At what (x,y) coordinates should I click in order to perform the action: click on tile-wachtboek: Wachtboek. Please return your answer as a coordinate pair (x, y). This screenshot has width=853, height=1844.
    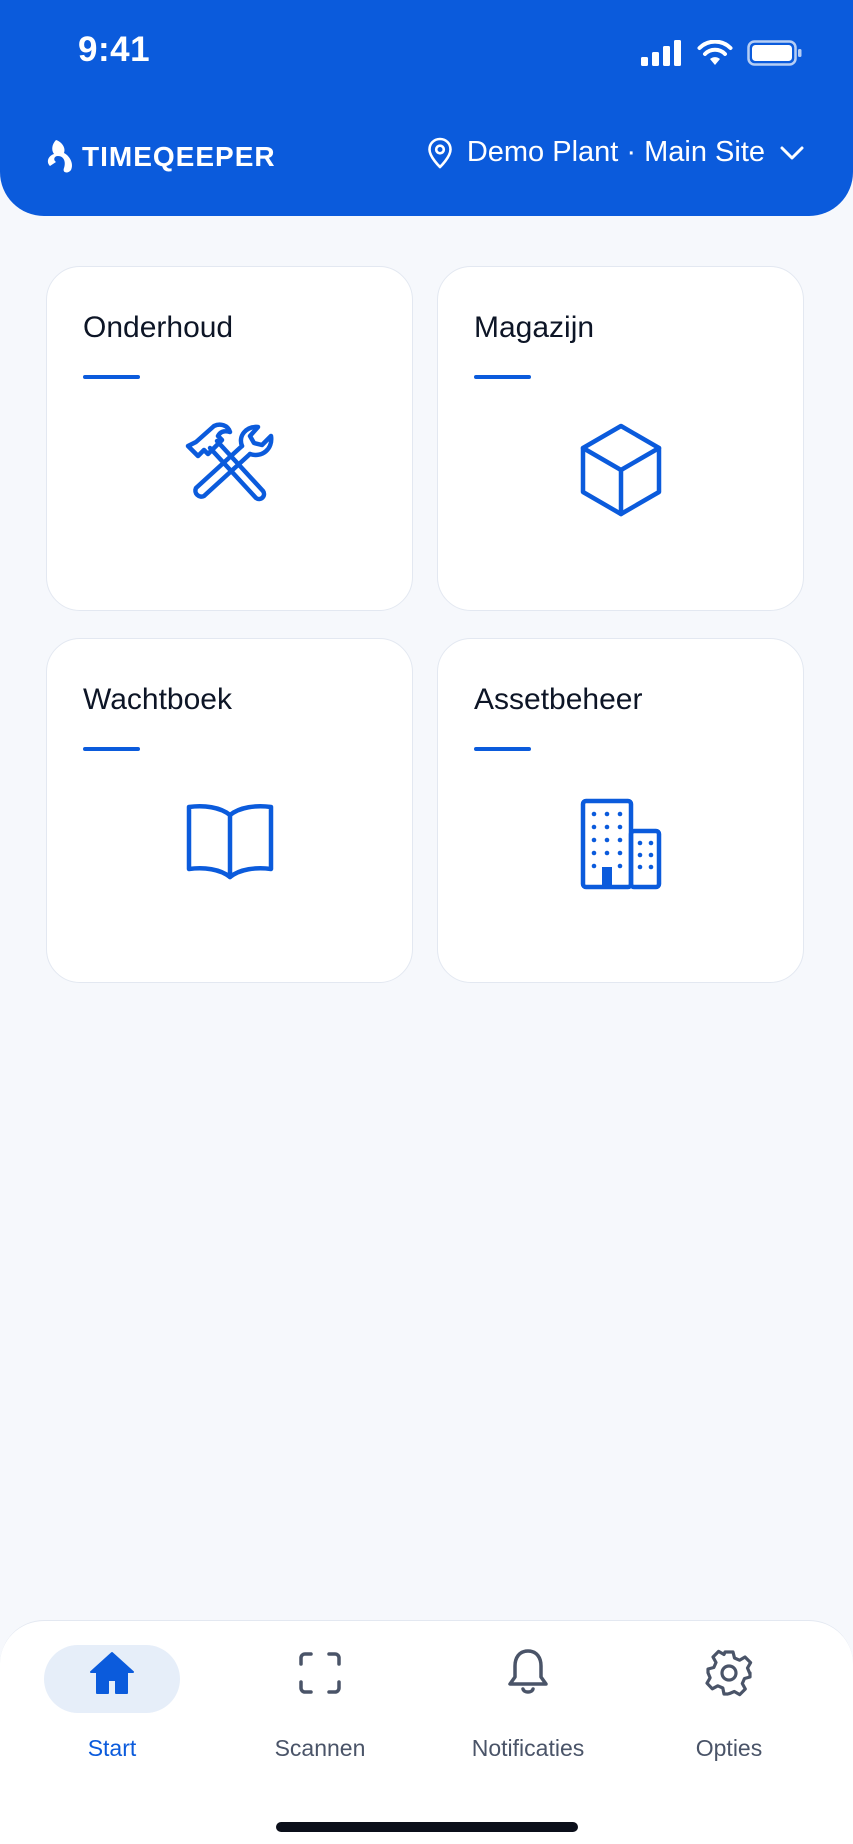
    Looking at the image, I should click on (229, 810).